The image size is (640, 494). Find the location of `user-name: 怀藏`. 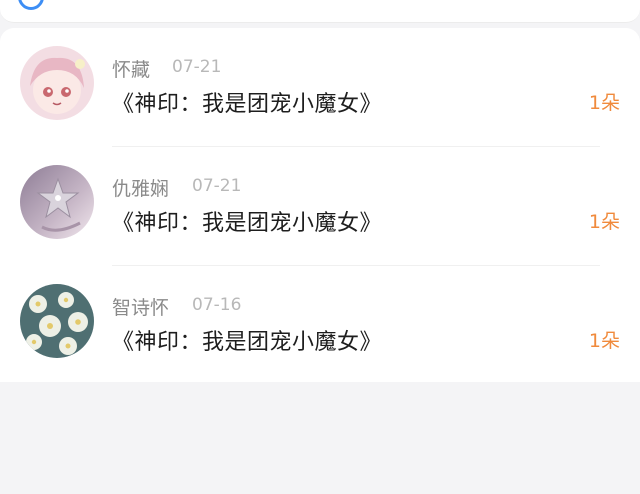

user-name: 怀藏 is located at coordinates (131, 70).